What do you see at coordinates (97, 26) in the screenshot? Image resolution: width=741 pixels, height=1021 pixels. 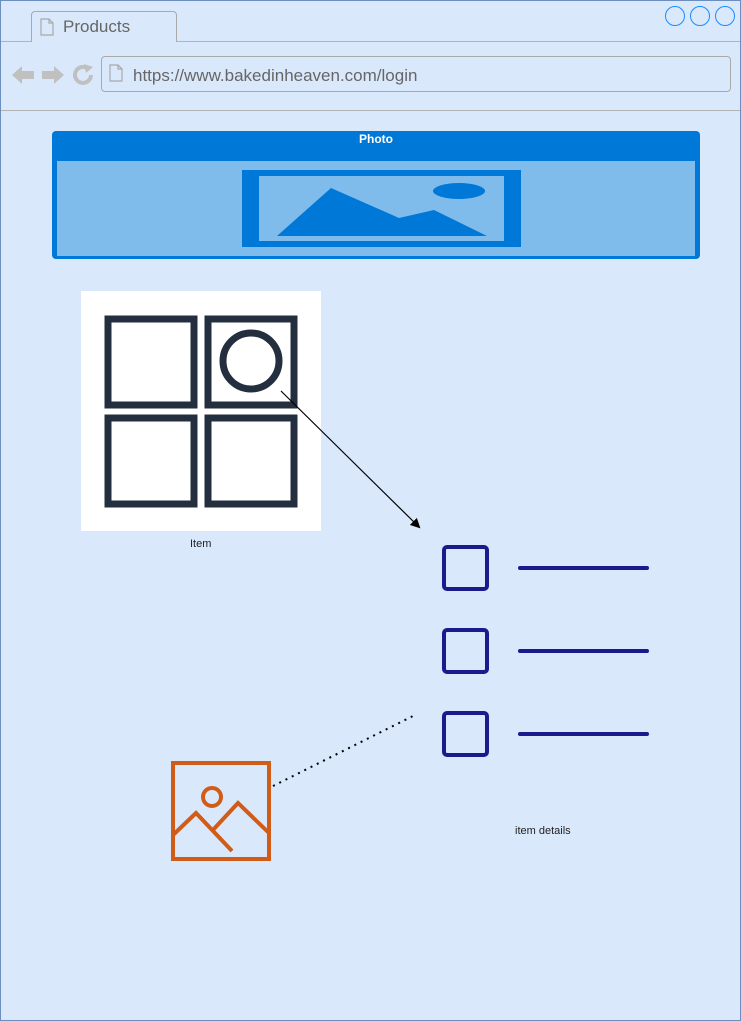 I see `tab-title: Products` at bounding box center [97, 26].